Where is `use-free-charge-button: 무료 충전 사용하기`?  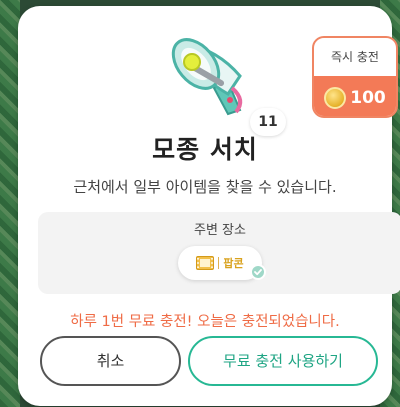 use-free-charge-button: 무료 충전 사용하기 is located at coordinates (283, 361).